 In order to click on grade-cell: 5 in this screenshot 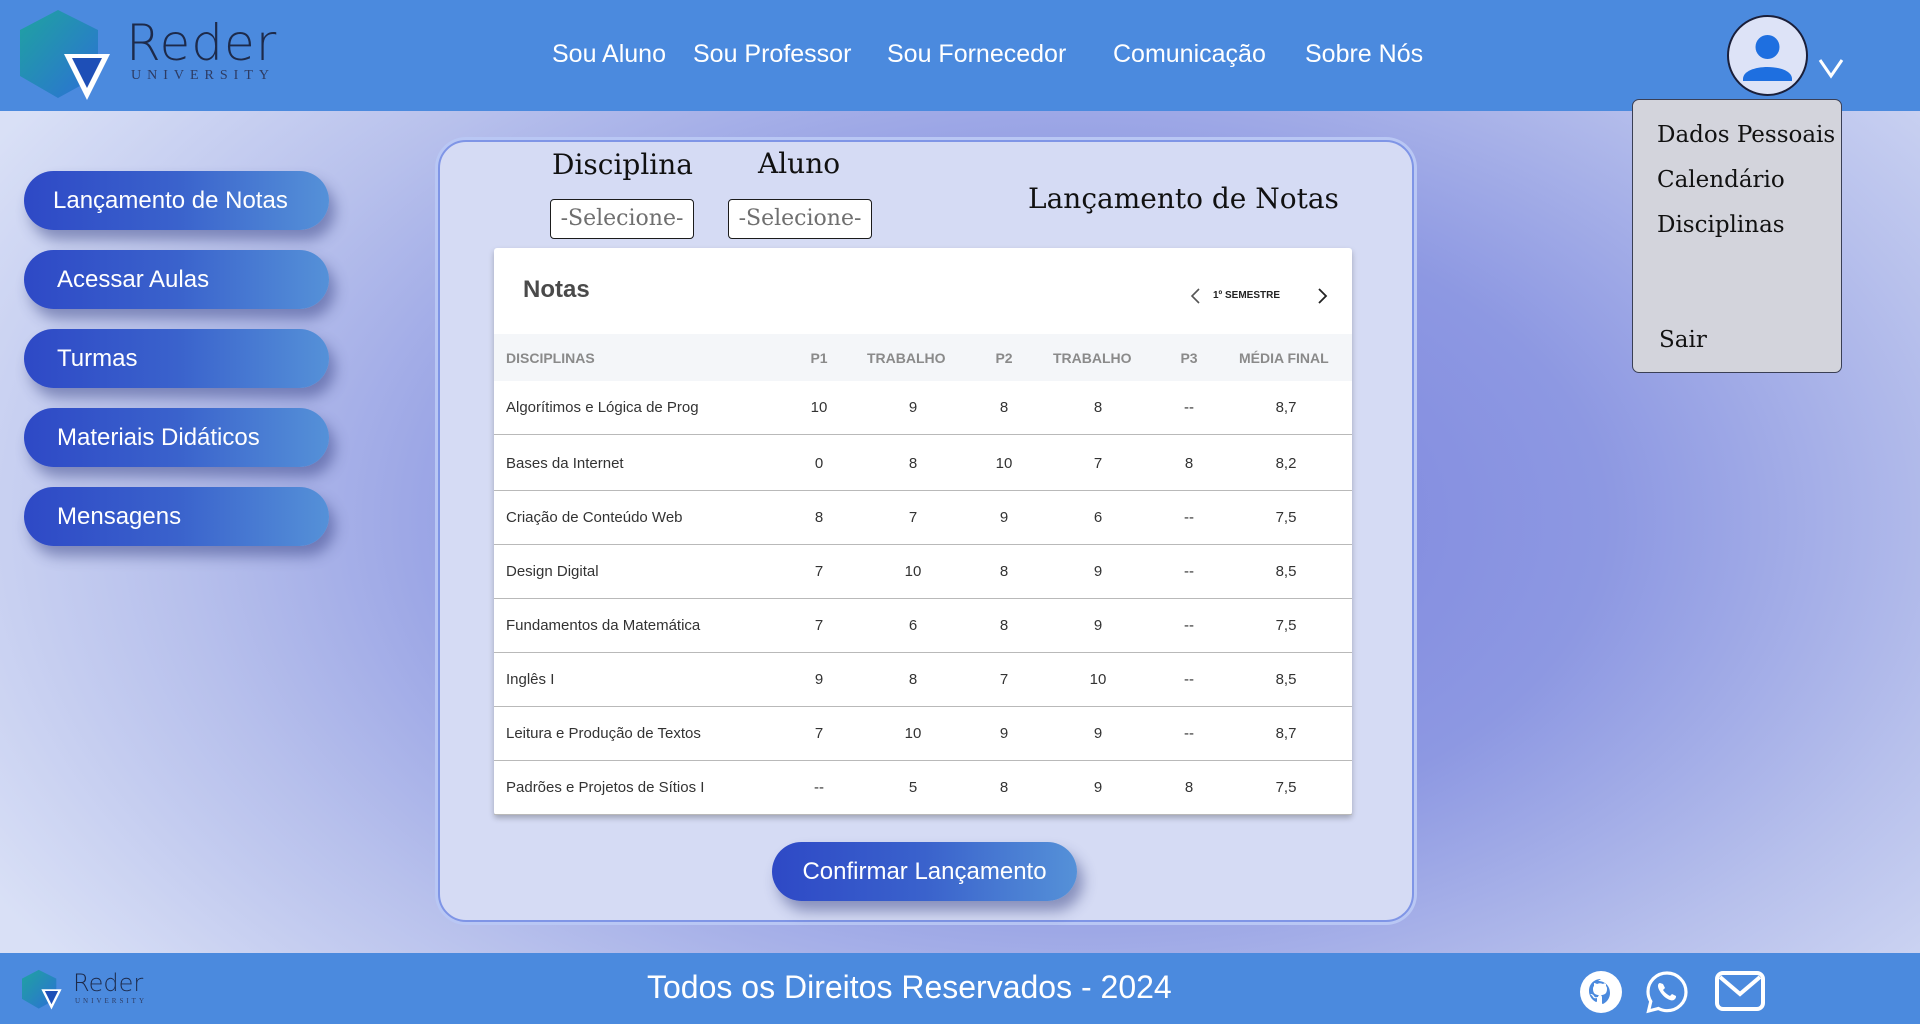, I will do `click(913, 787)`.